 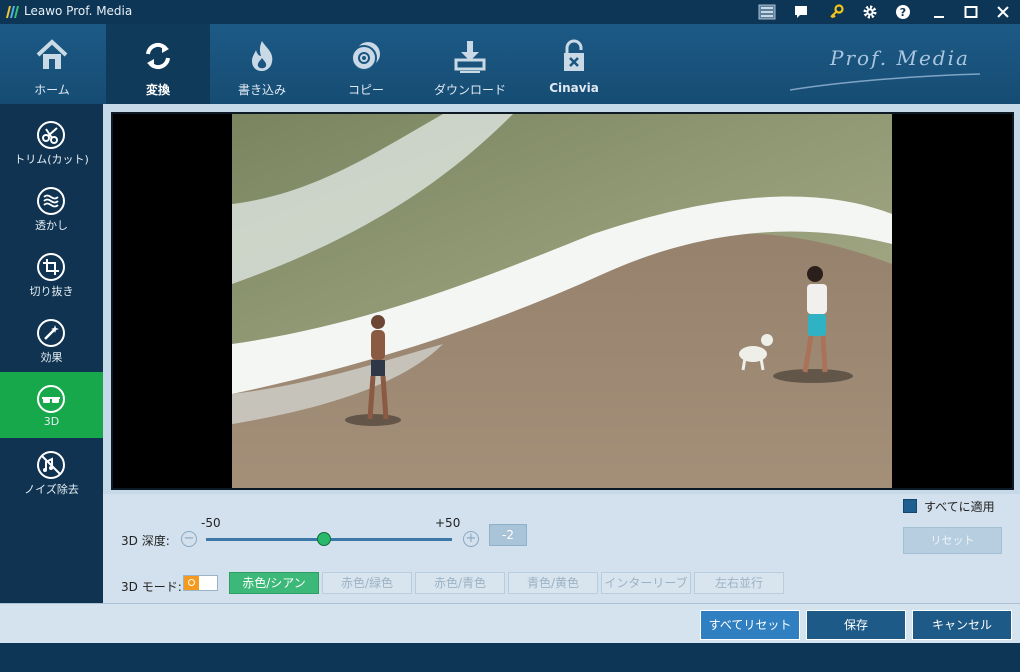 I want to click on nav-convert: 変換, so click(x=158, y=64).